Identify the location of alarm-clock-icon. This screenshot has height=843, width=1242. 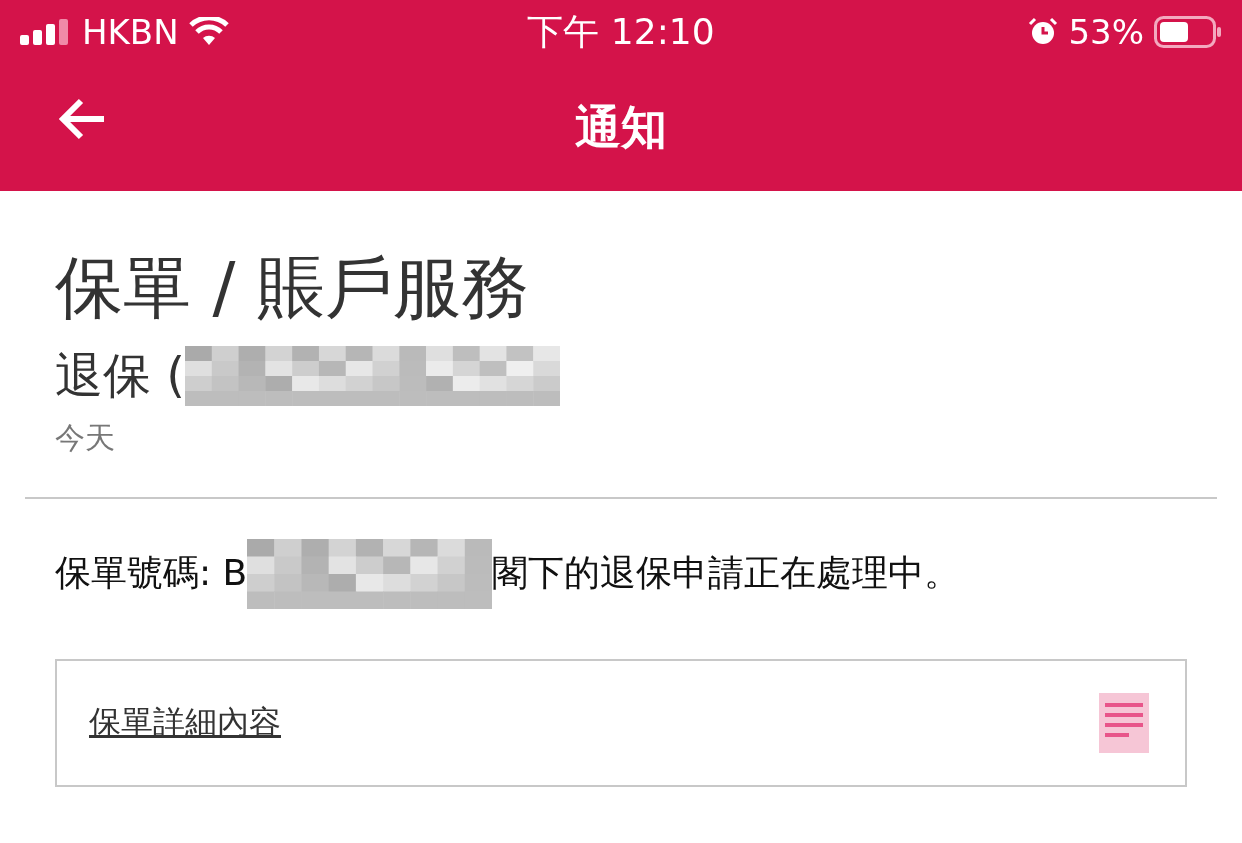
(1043, 32).